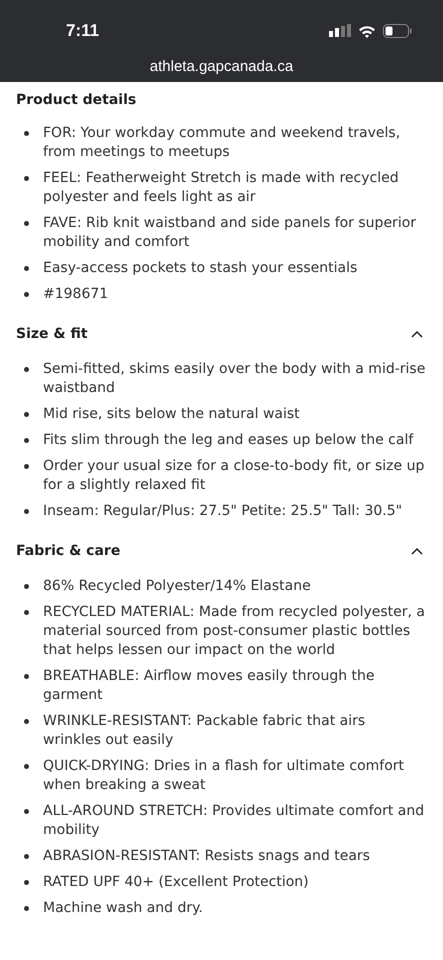  I want to click on bullet-text: ALL-AROUND STRETCH: Provides ultimate comfort and mobility, so click(234, 821).